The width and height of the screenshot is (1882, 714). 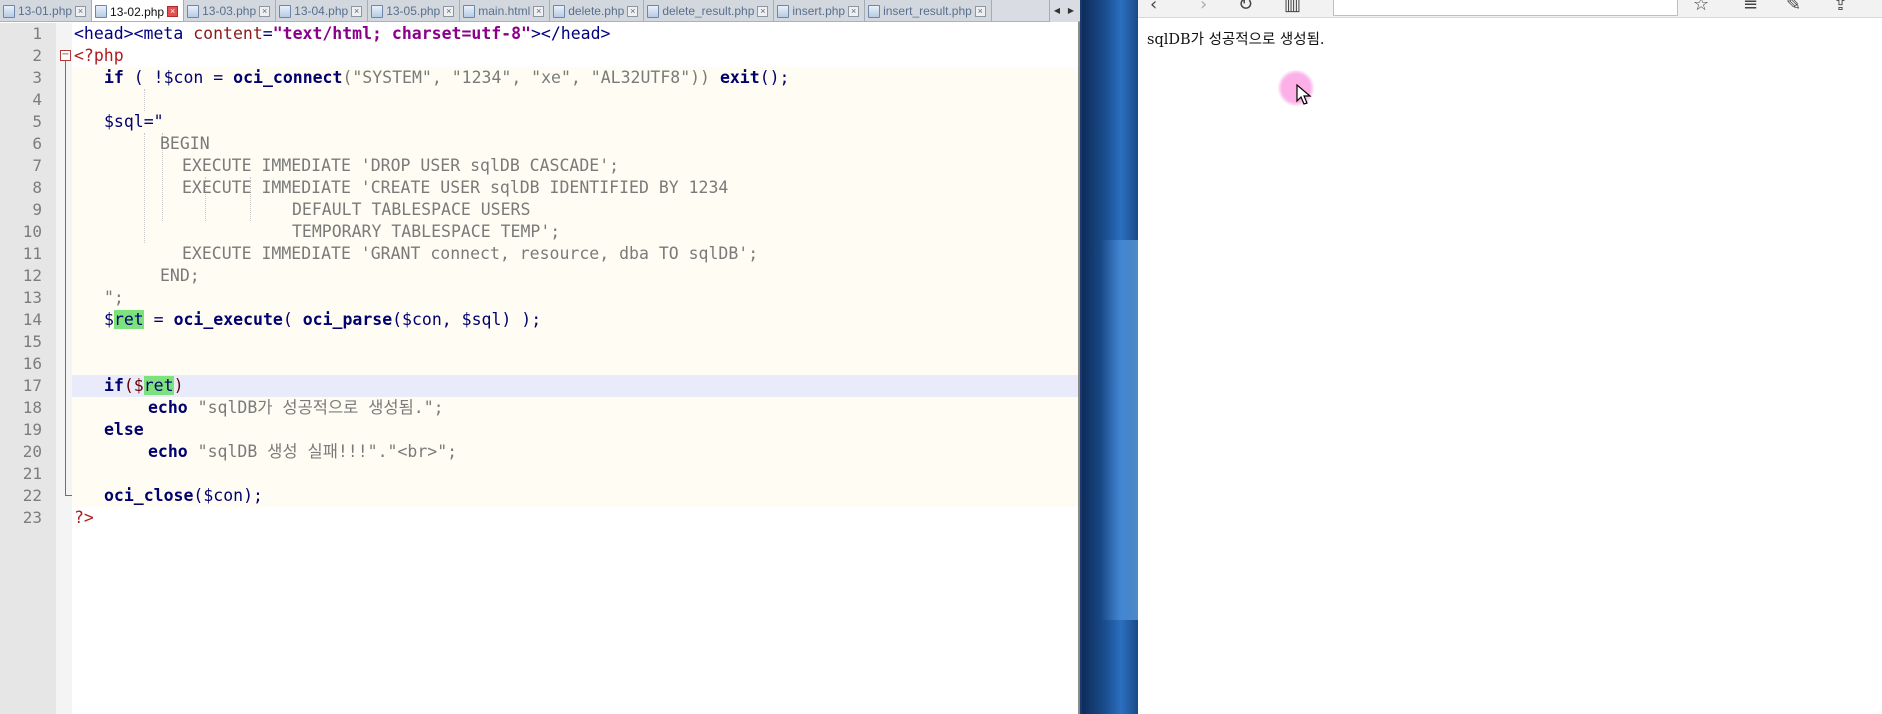 What do you see at coordinates (1071, 11) in the screenshot?
I see `tab-scroll-right-icon: ▶` at bounding box center [1071, 11].